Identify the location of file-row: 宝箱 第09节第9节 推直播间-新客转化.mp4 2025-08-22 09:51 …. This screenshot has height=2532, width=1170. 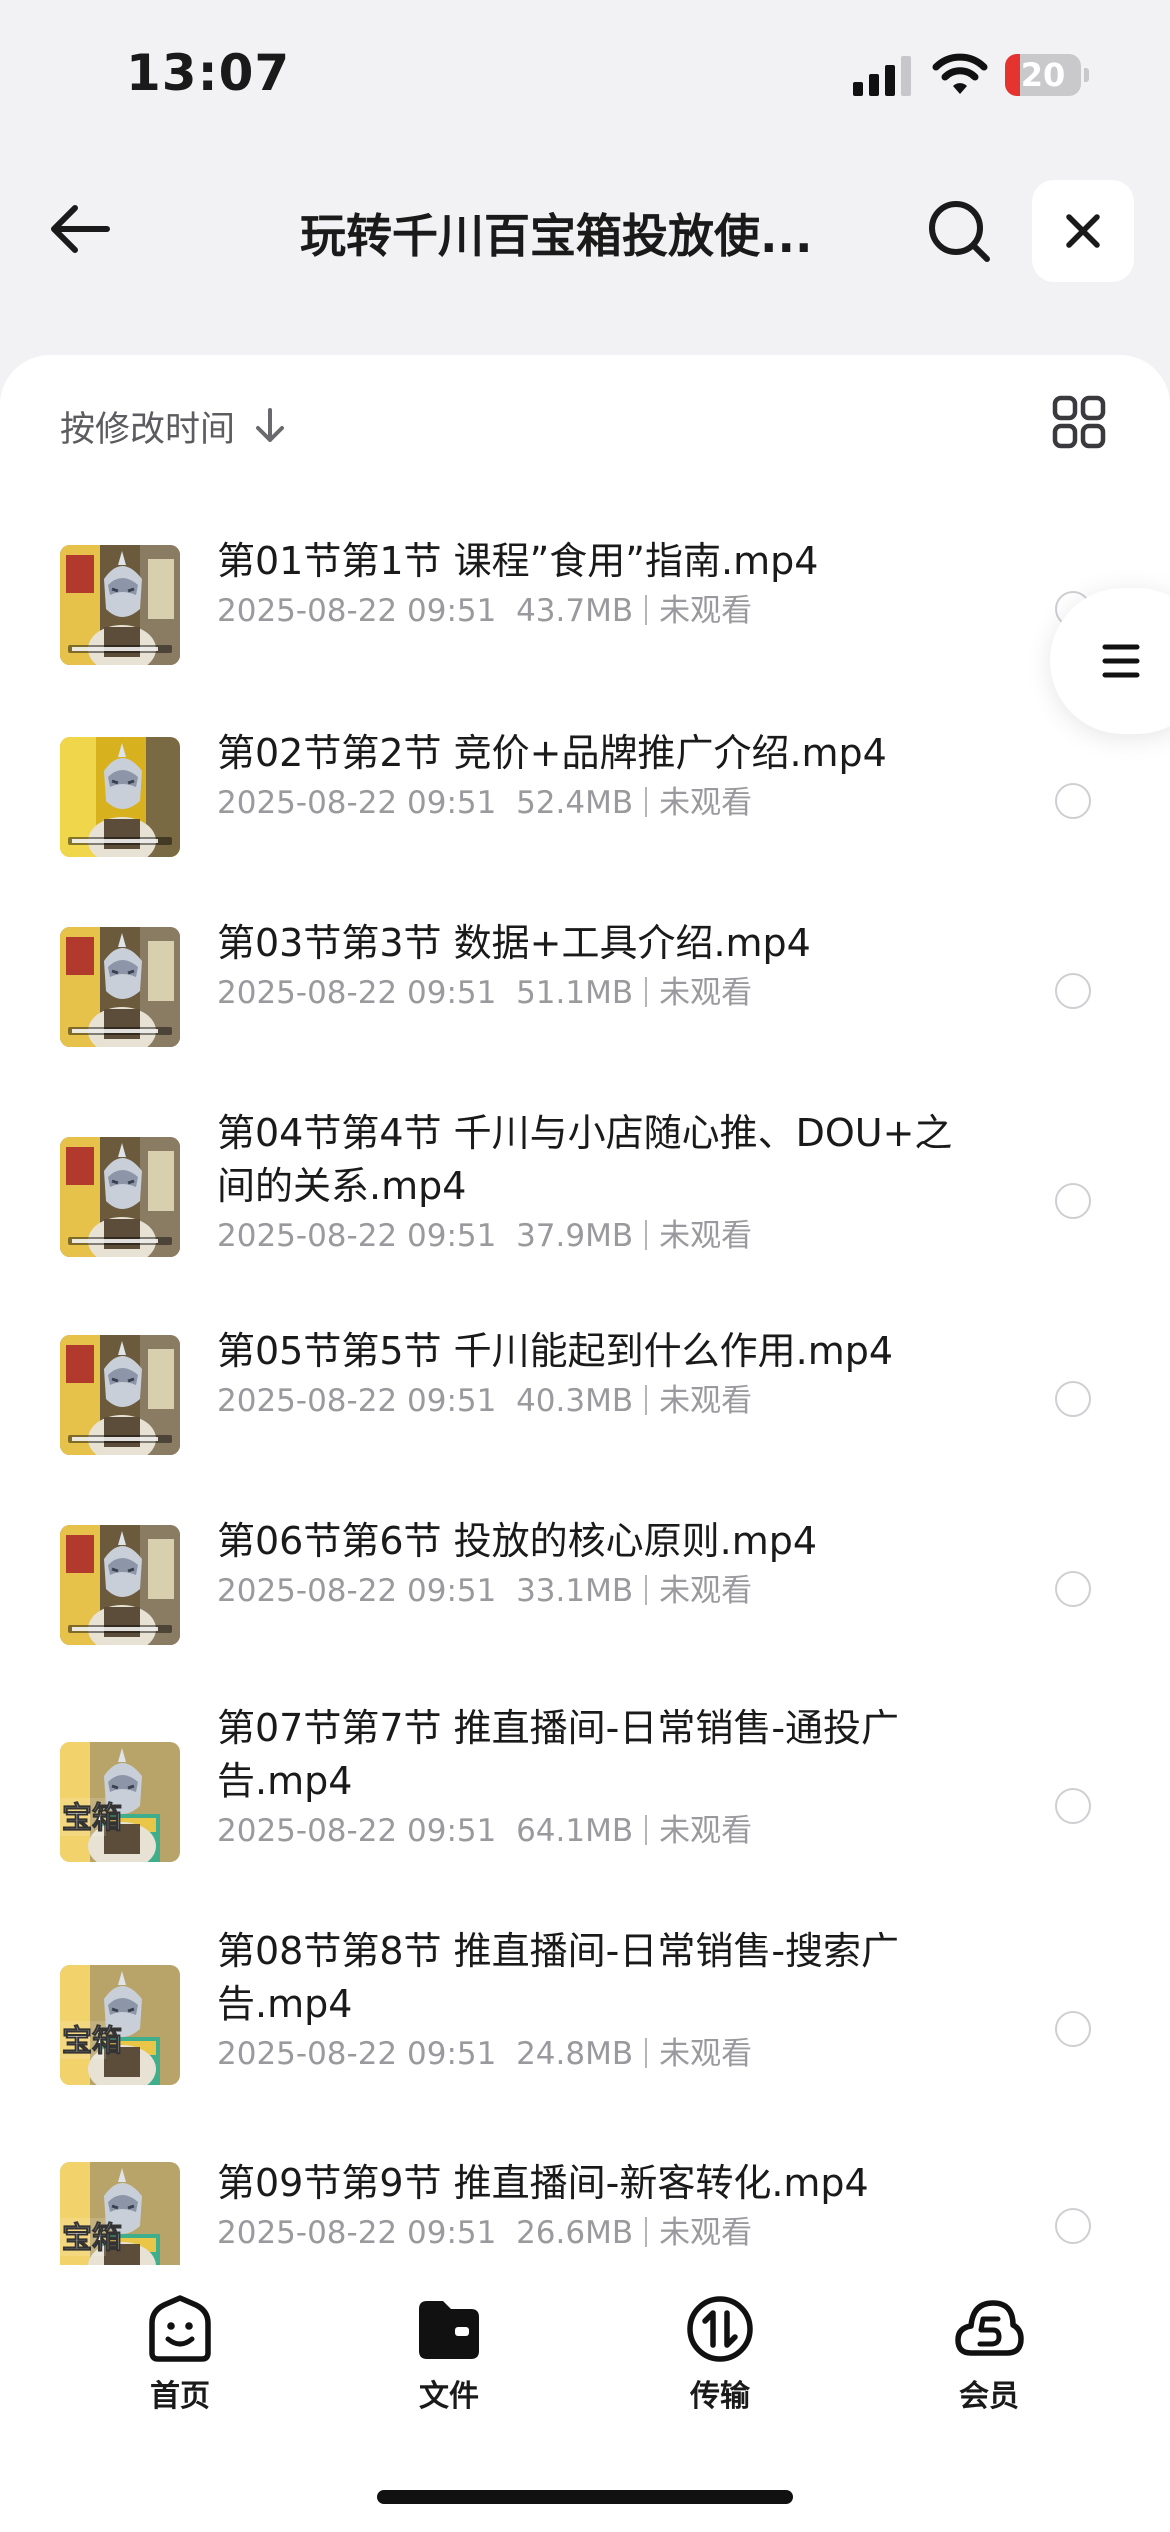
(585, 2211).